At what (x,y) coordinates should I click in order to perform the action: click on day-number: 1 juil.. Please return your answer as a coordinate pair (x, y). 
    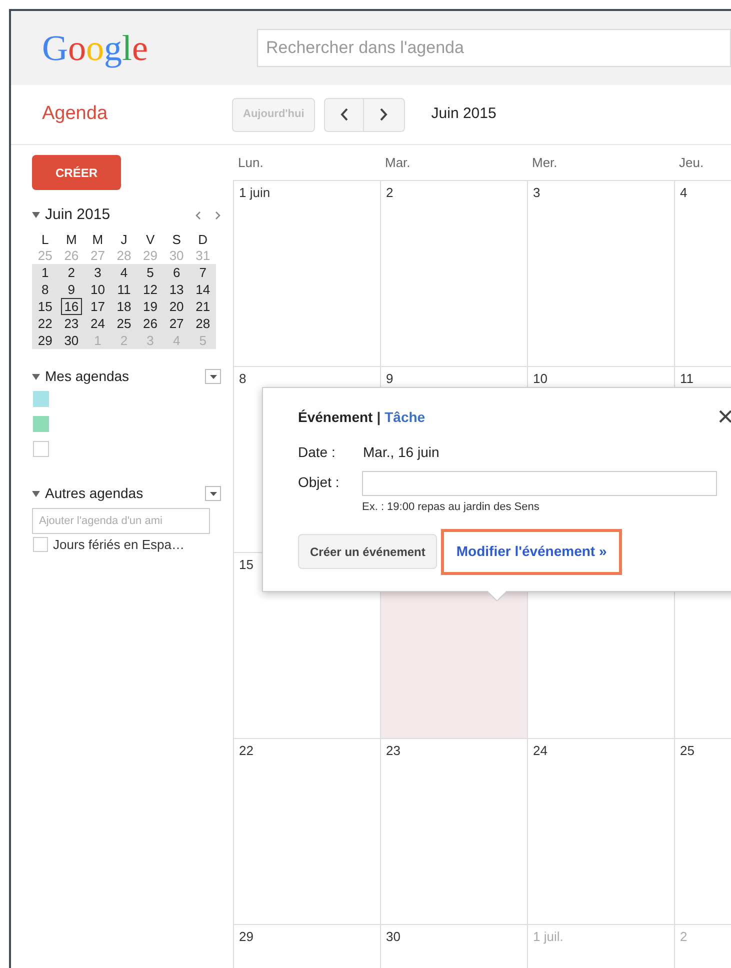
    Looking at the image, I should click on (548, 936).